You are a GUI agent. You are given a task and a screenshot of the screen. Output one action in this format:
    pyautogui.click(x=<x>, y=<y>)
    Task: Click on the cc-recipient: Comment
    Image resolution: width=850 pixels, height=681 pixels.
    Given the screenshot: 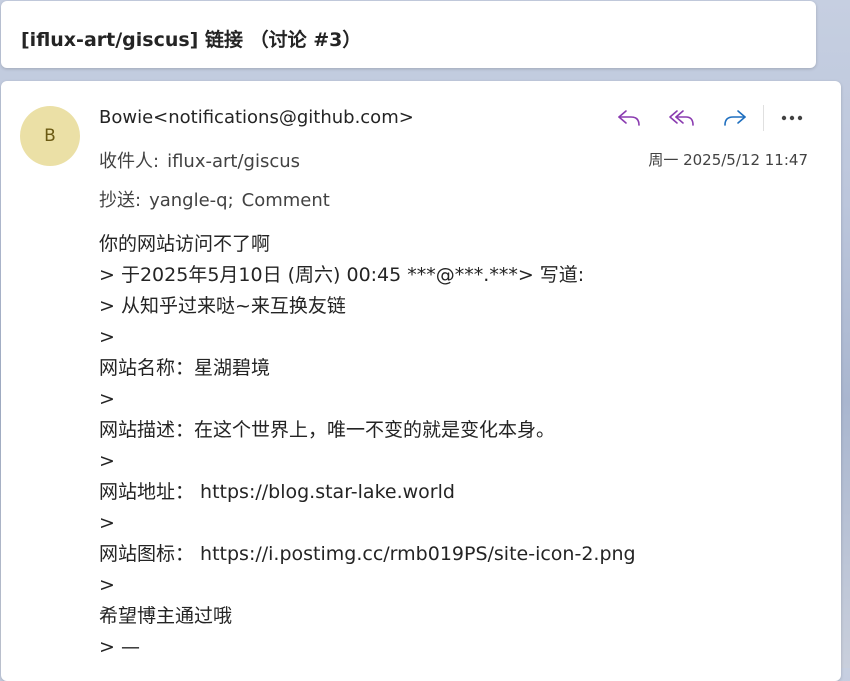 What is the action you would take?
    pyautogui.click(x=286, y=200)
    